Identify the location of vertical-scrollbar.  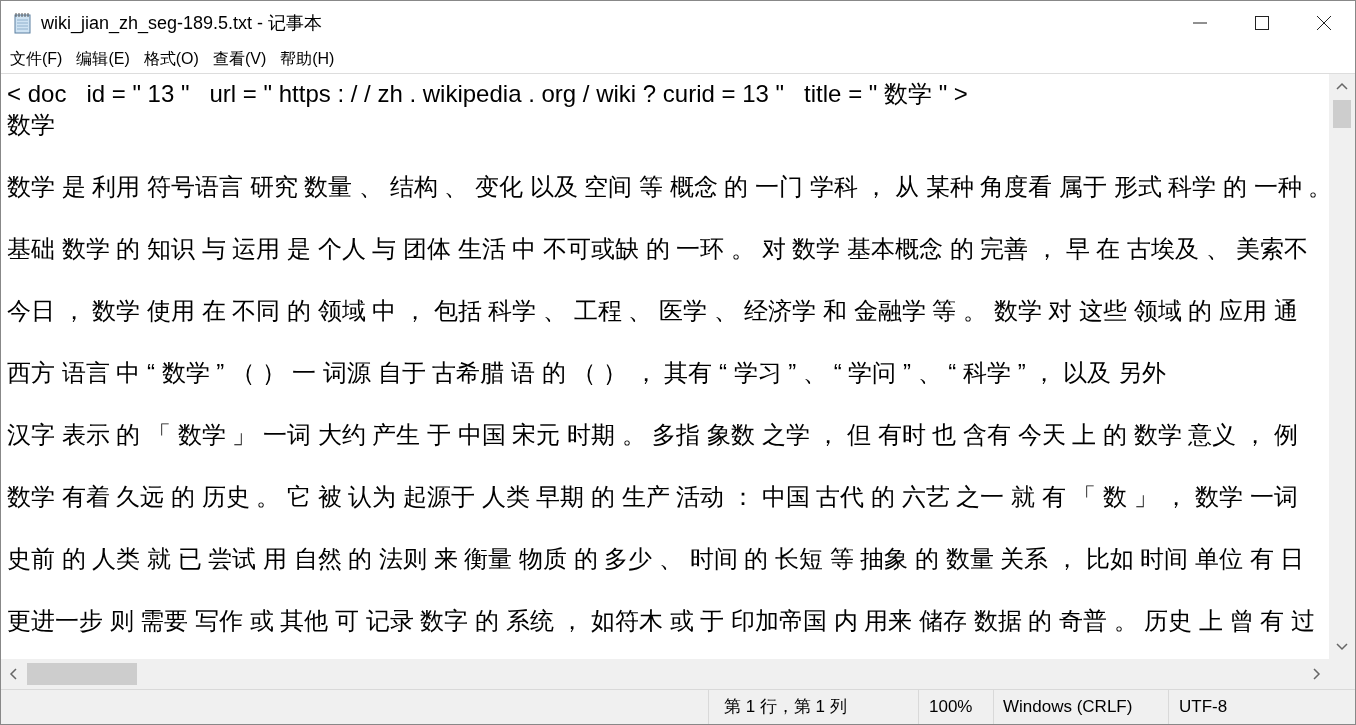
(1342, 366).